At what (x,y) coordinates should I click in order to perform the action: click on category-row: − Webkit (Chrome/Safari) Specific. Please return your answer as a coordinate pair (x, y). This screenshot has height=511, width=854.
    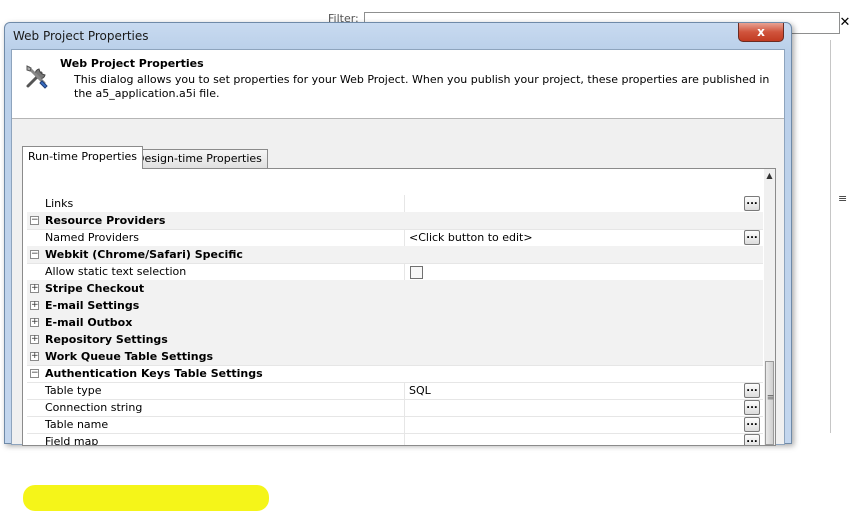
    Looking at the image, I should click on (395, 255).